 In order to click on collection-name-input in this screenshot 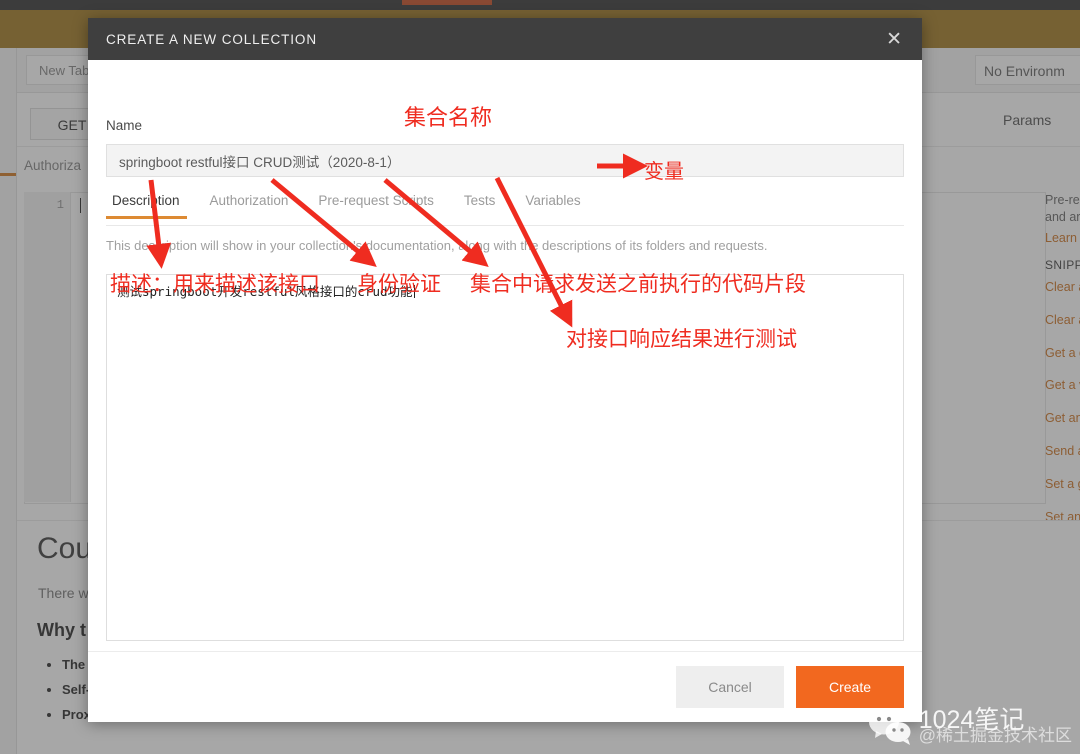, I will do `click(505, 160)`.